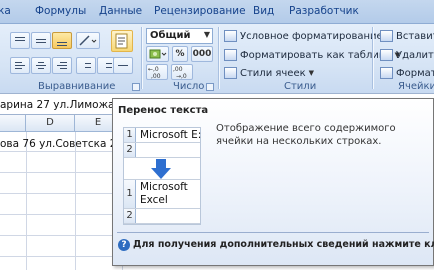  What do you see at coordinates (415, 36) in the screenshot?
I see `insert-label: Вставит` at bounding box center [415, 36].